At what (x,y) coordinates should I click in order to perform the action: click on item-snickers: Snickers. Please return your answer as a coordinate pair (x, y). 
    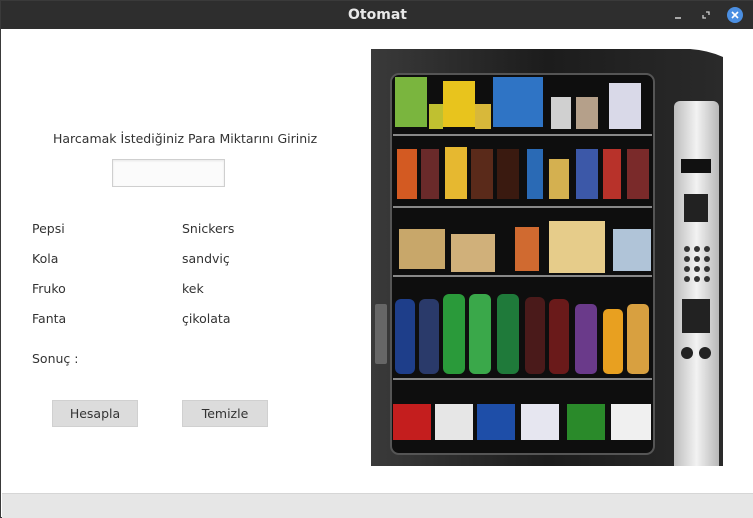
    Looking at the image, I should click on (208, 228).